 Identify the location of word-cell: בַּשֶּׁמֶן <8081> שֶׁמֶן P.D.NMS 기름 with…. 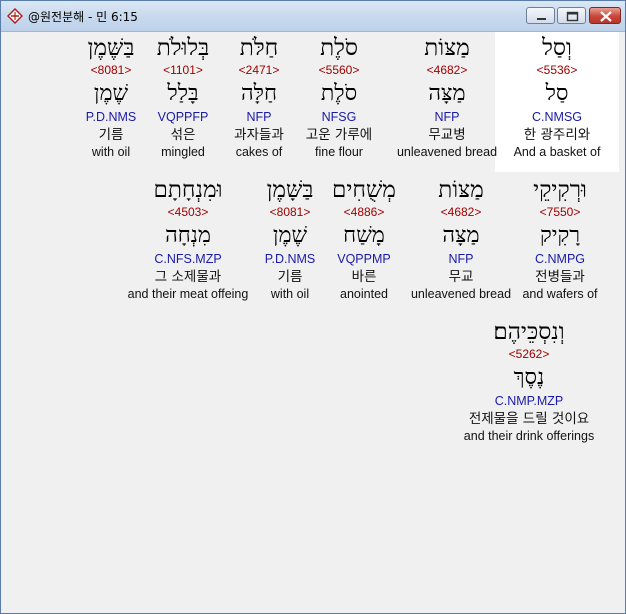
(111, 96).